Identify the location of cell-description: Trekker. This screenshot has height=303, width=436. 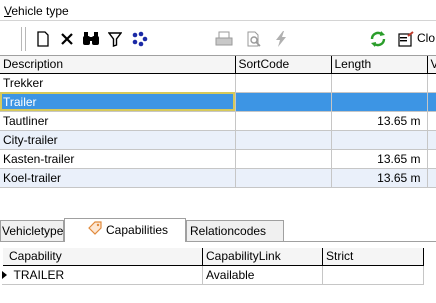
(118, 83).